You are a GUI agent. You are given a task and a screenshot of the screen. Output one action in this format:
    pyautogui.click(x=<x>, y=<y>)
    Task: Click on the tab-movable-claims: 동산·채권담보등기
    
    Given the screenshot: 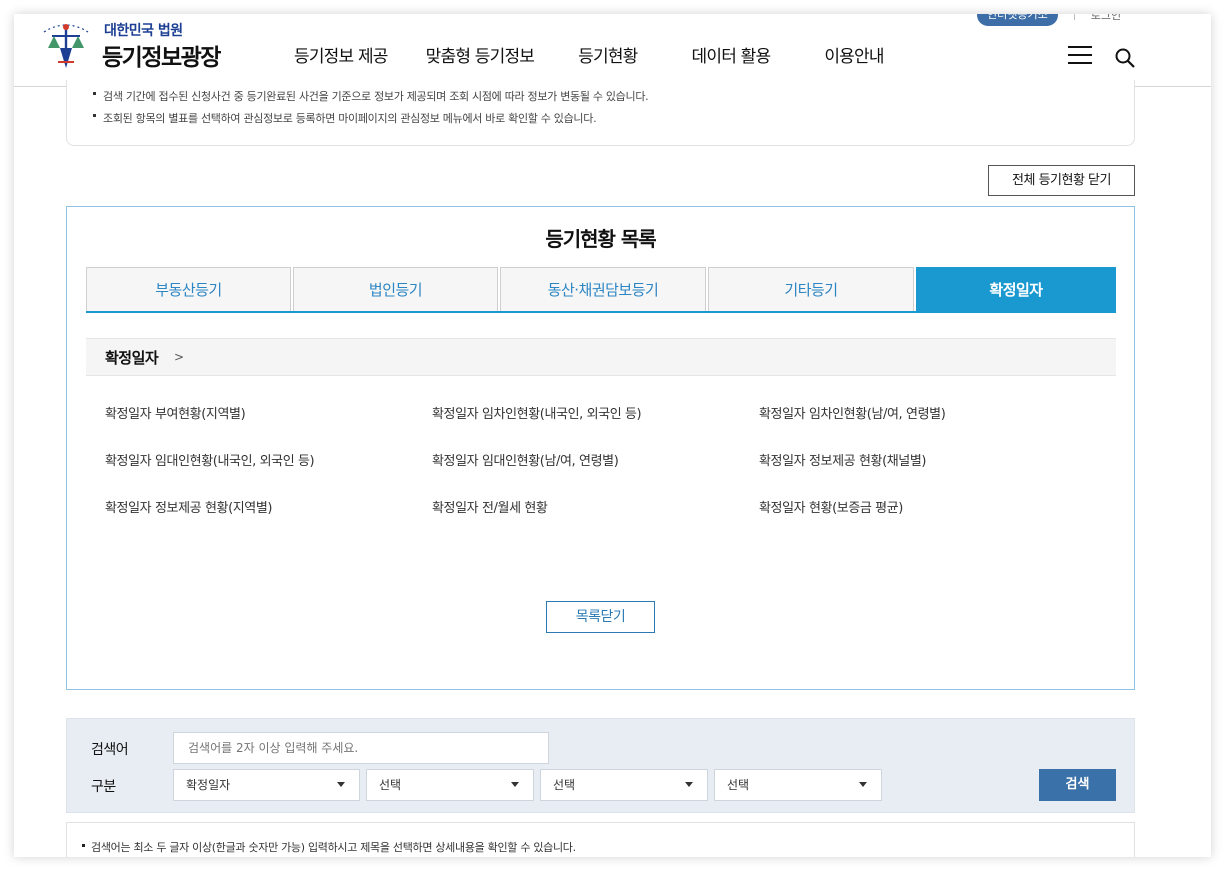 What is the action you would take?
    pyautogui.click(x=603, y=289)
    